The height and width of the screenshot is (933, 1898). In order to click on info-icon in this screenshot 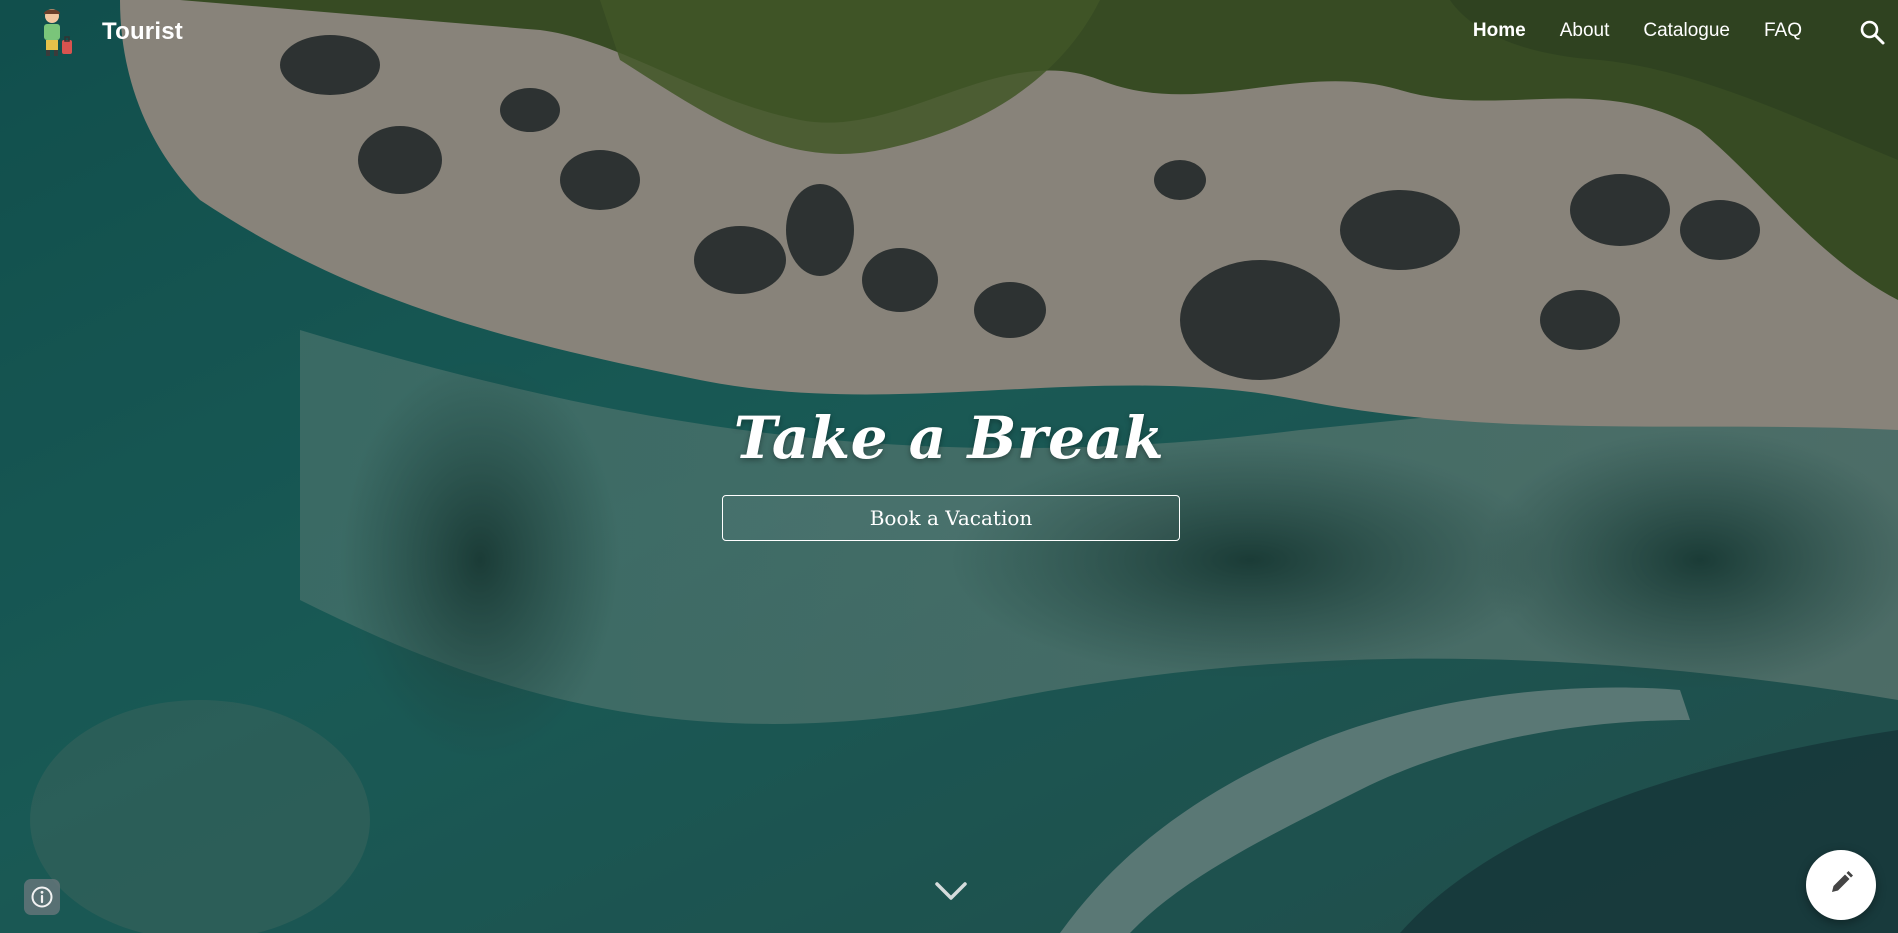, I will do `click(42, 897)`.